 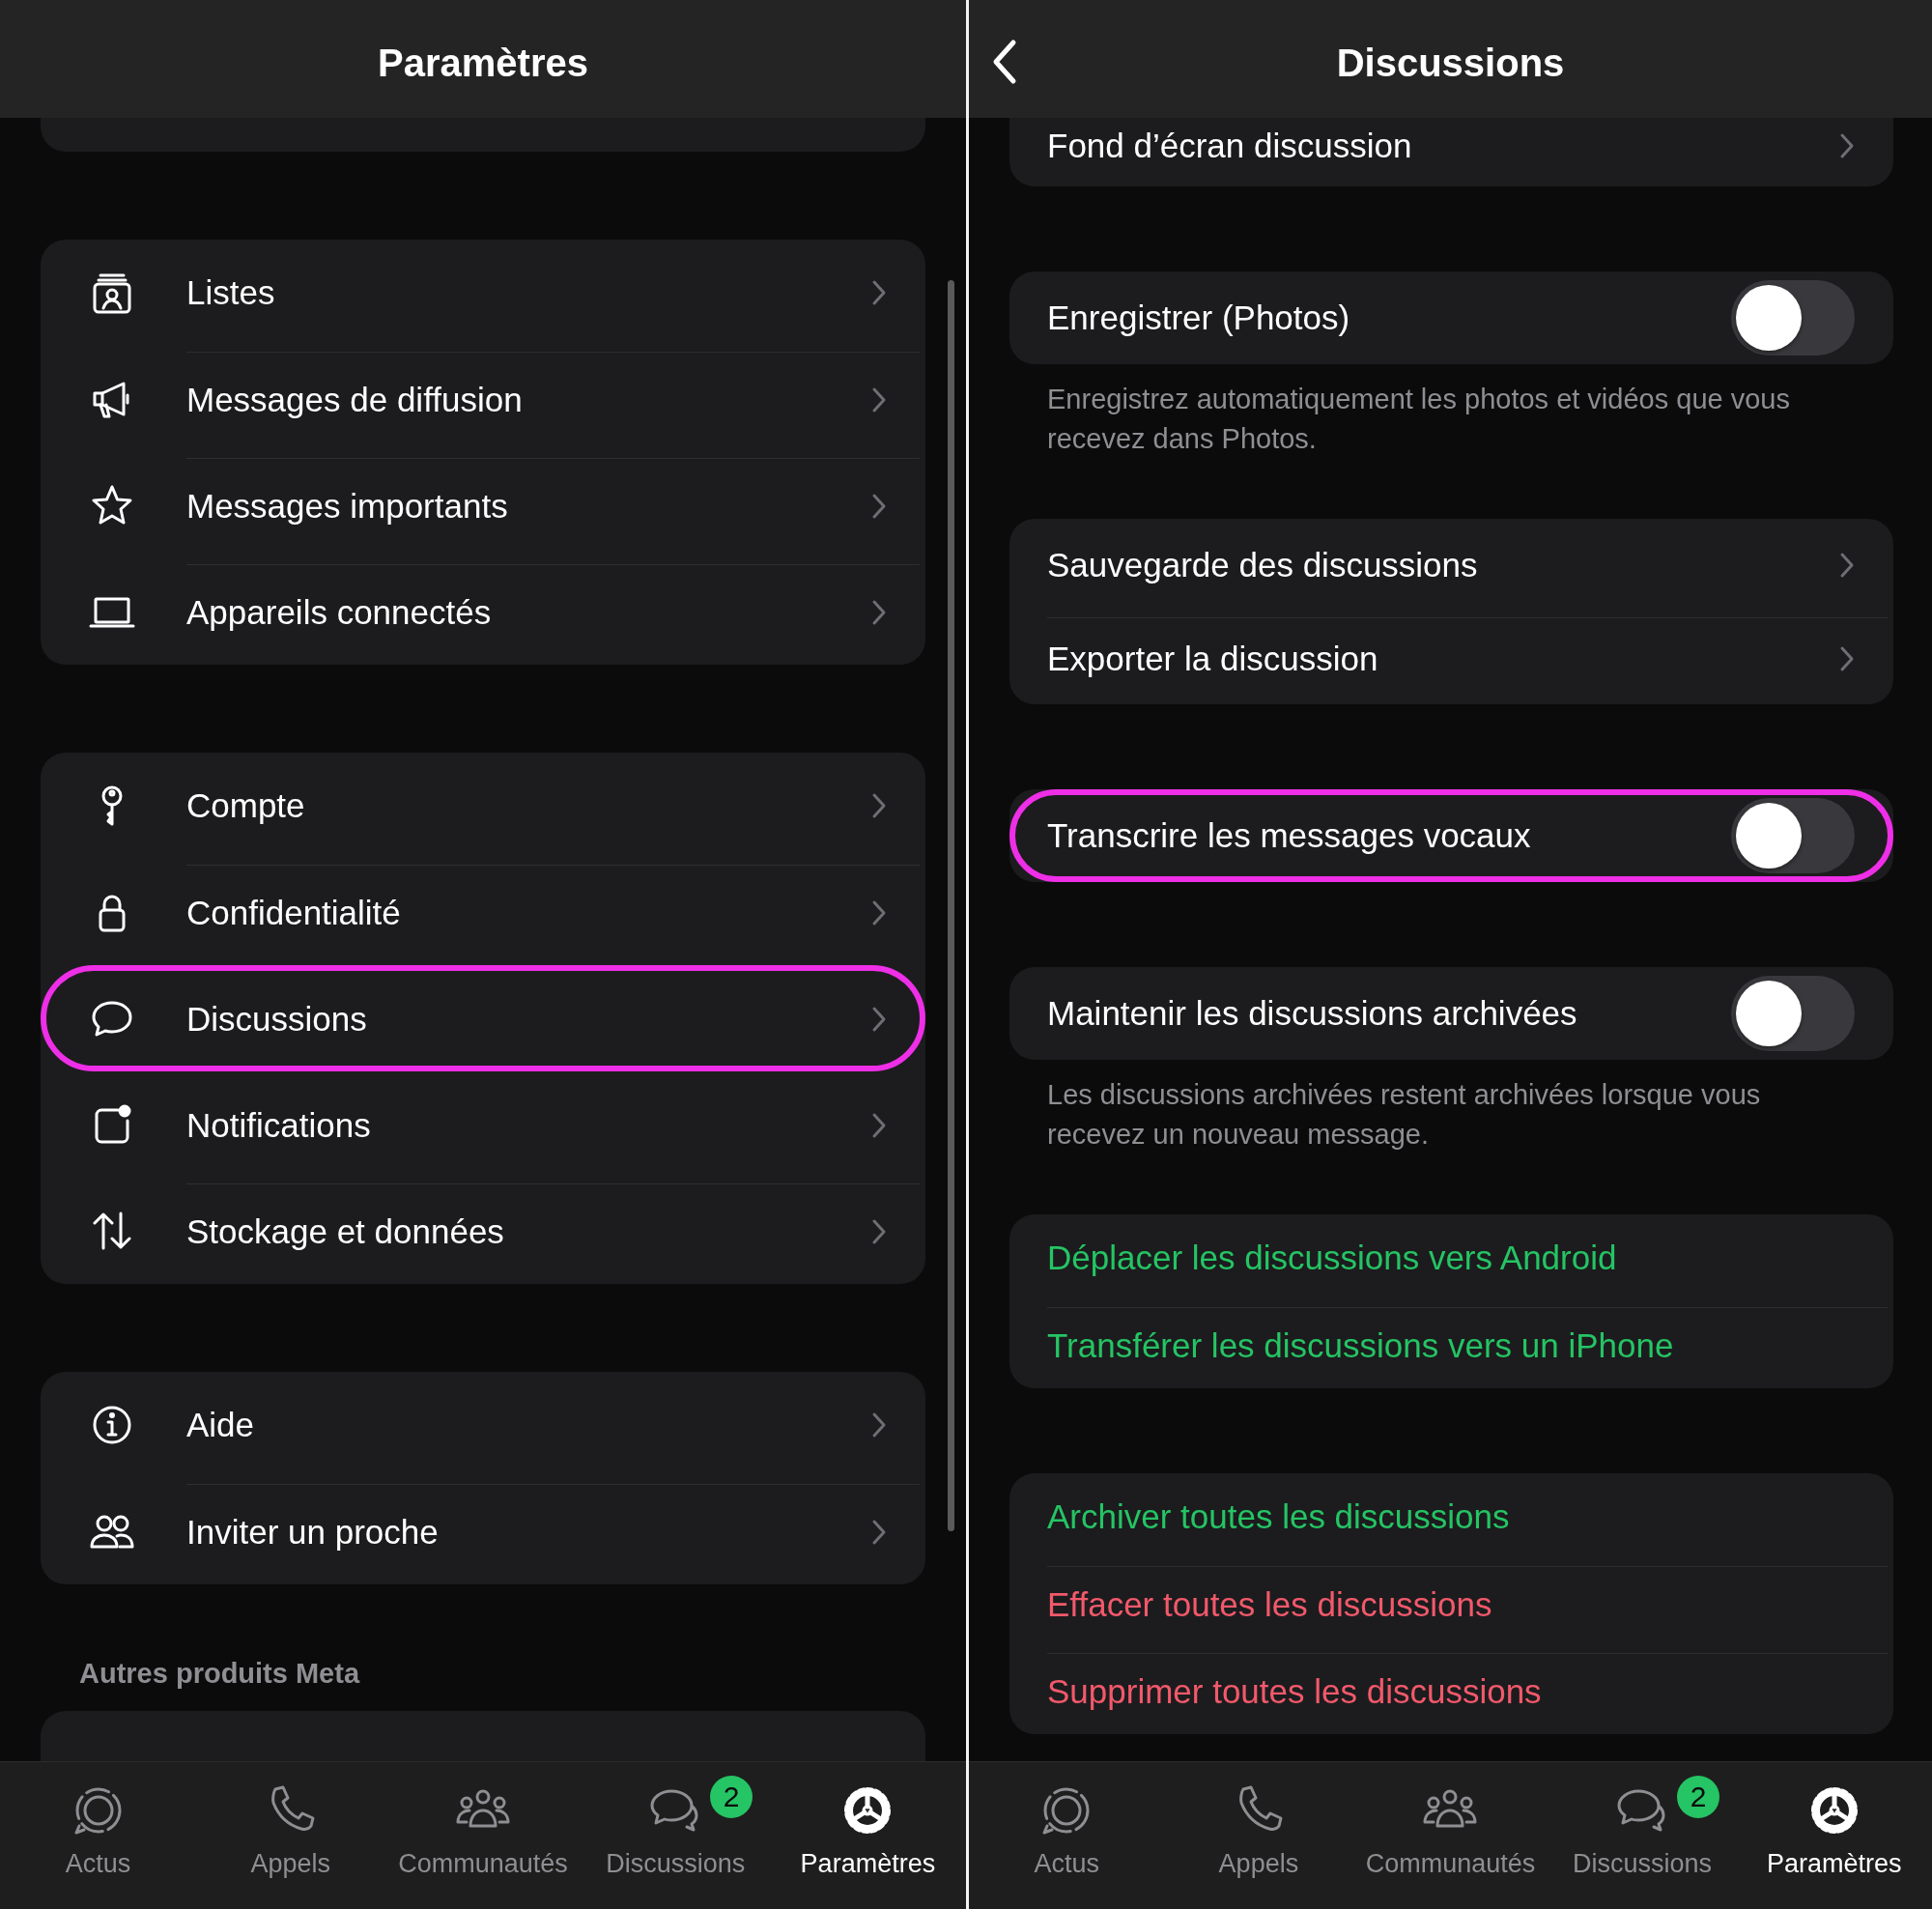 I want to click on action-link: Supprimer toutes les discussions, so click(x=1451, y=1690).